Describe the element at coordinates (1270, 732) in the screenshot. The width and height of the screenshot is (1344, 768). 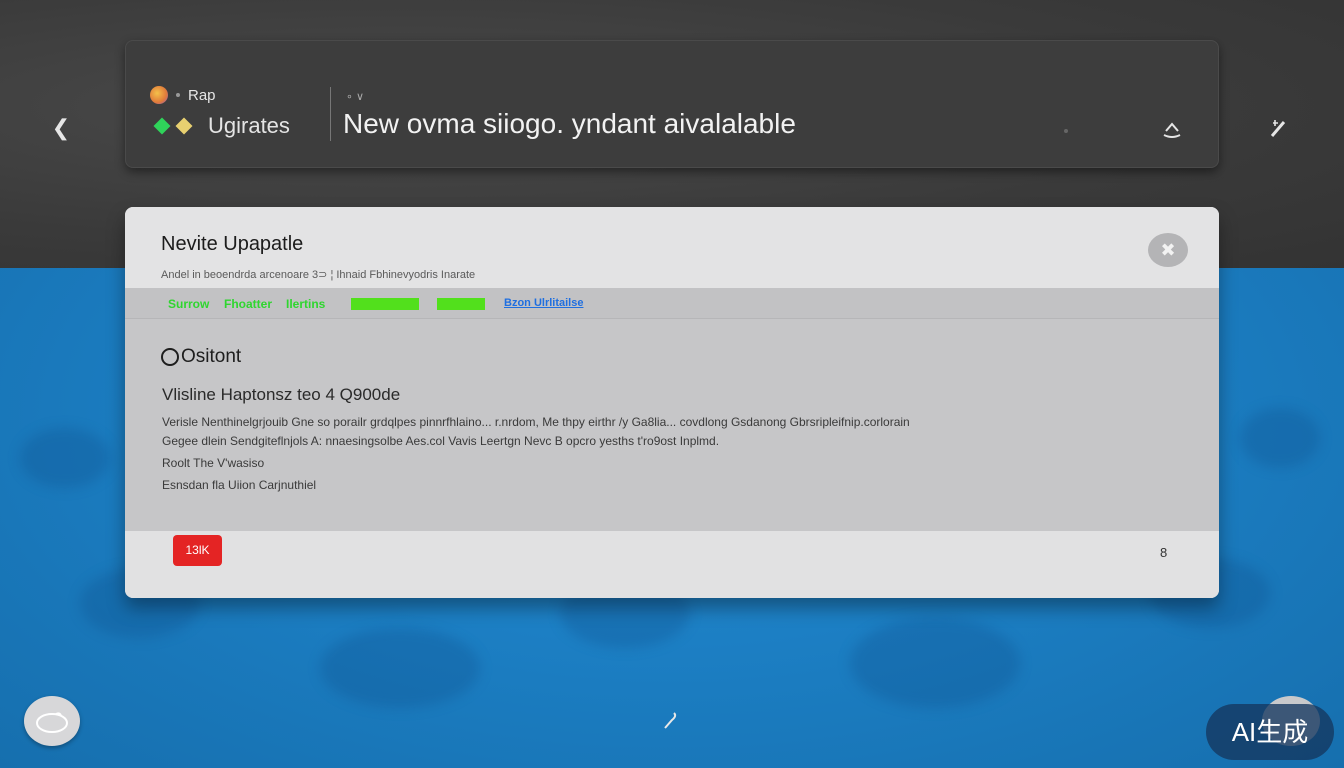
I see `ai-generated-badge: AI生成` at that location.